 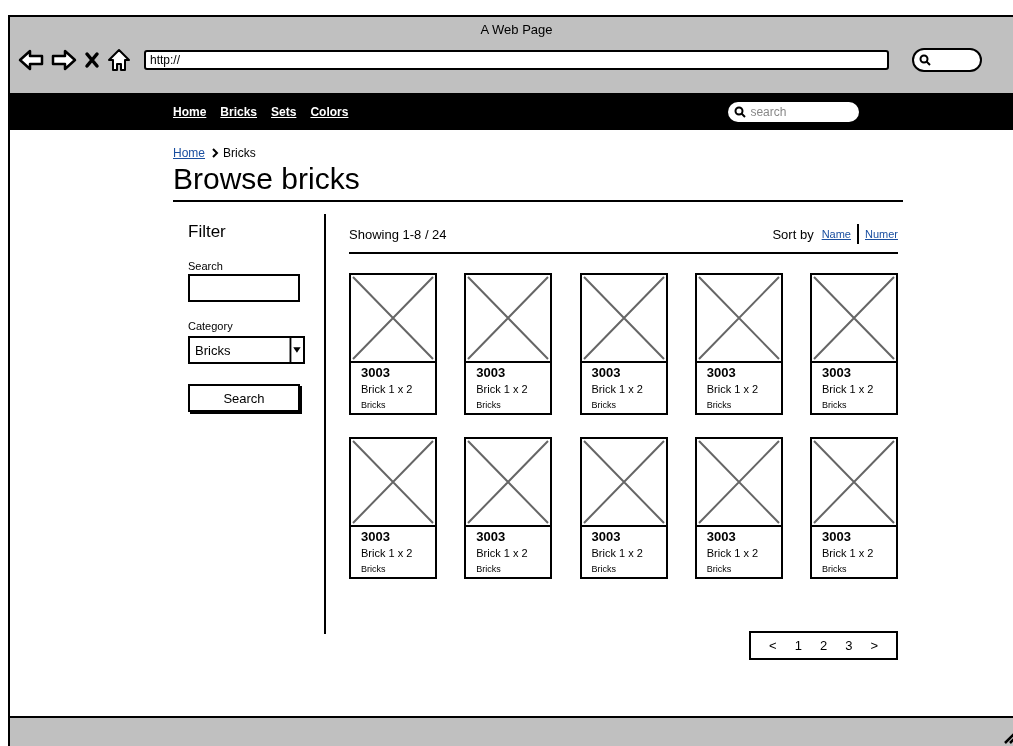 What do you see at coordinates (516, 30) in the screenshot?
I see `window-title: A Web Page` at bounding box center [516, 30].